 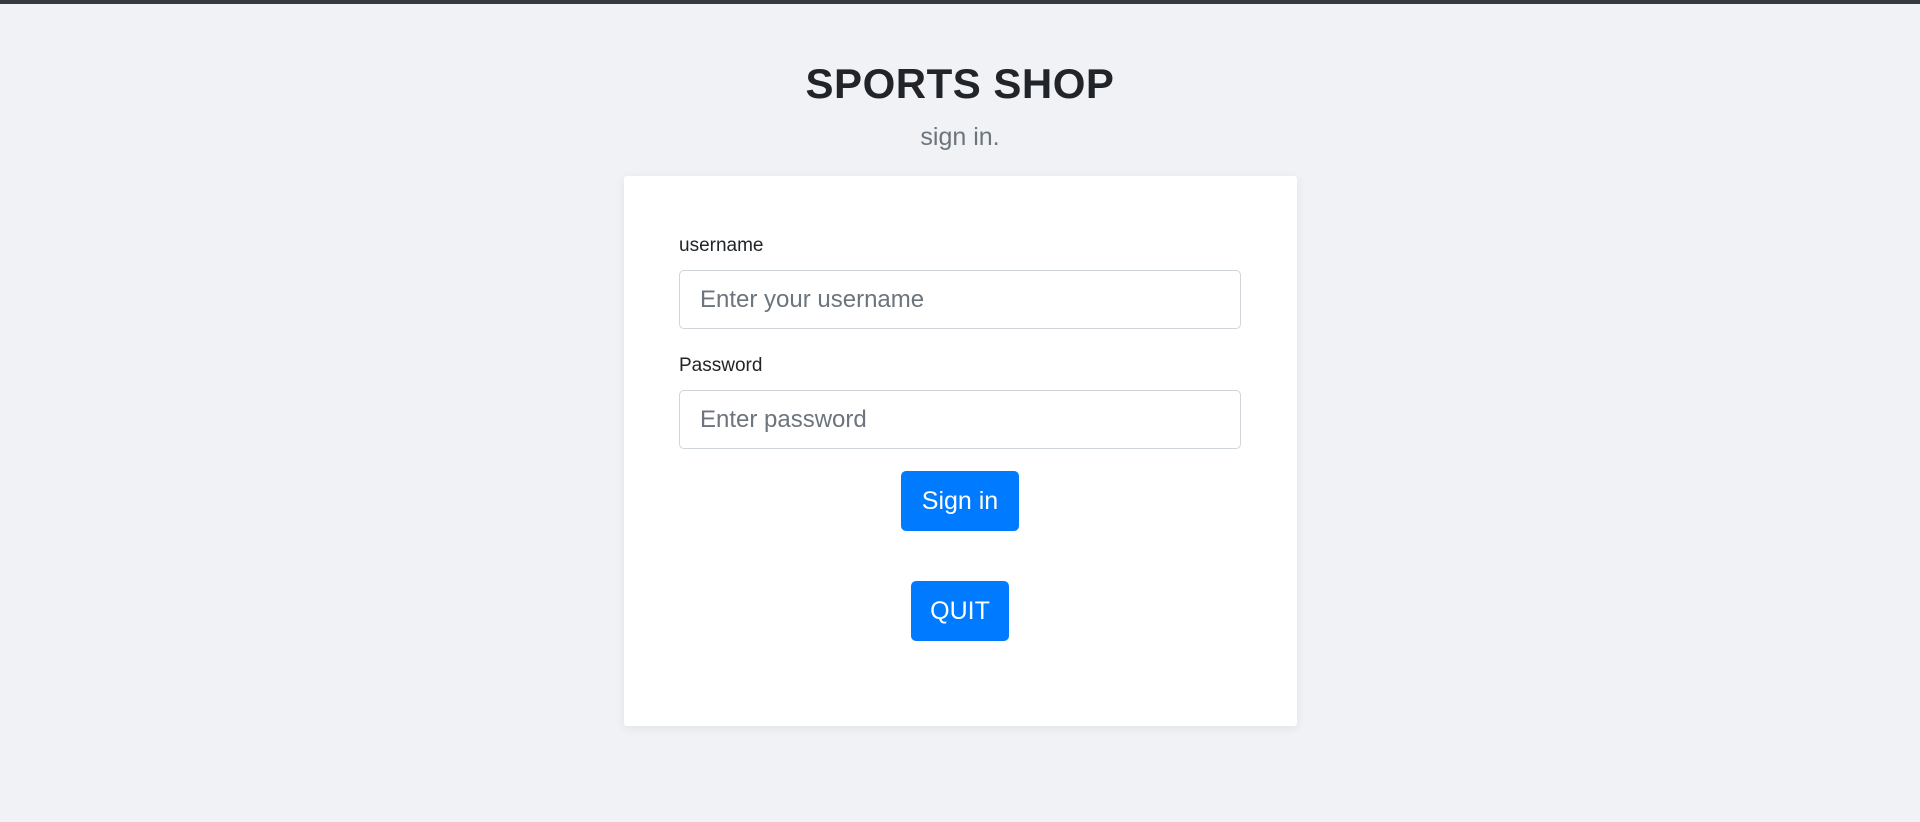 What do you see at coordinates (960, 137) in the screenshot?
I see `page-subtitle: sign in.` at bounding box center [960, 137].